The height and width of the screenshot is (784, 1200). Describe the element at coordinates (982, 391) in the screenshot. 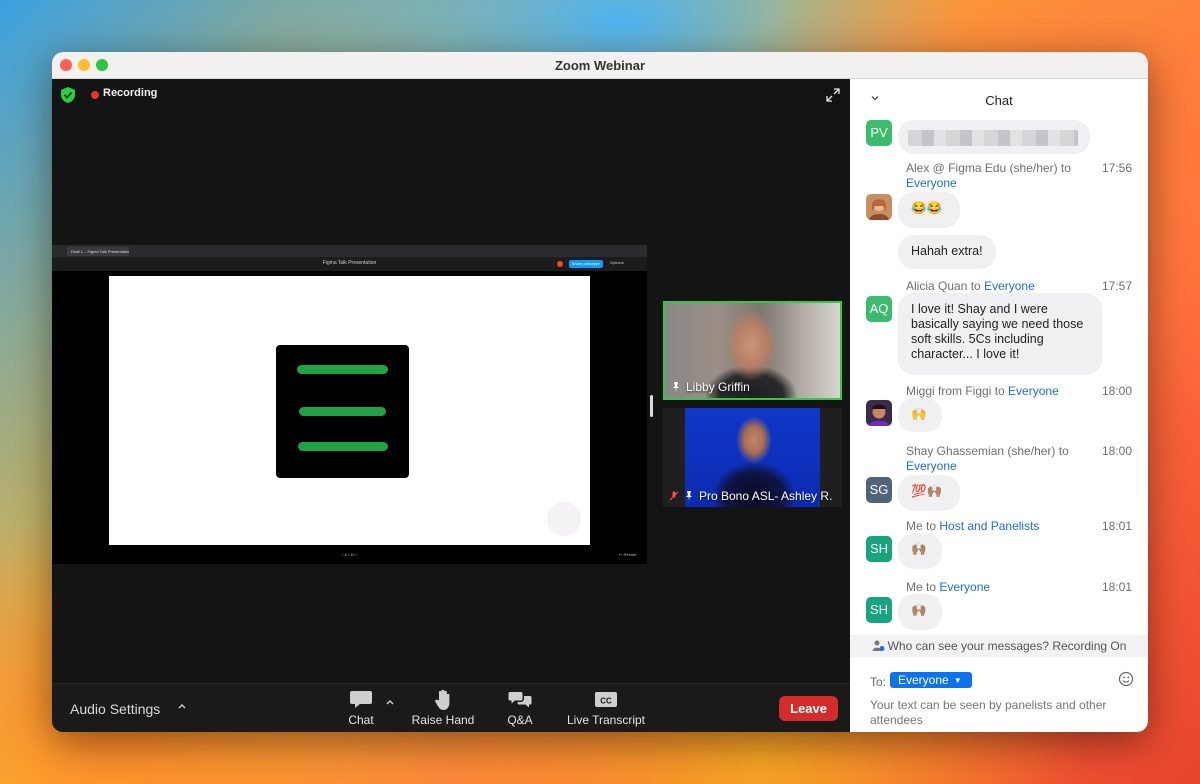

I see `message-sender: Miggi from Figgi to Everyone` at that location.